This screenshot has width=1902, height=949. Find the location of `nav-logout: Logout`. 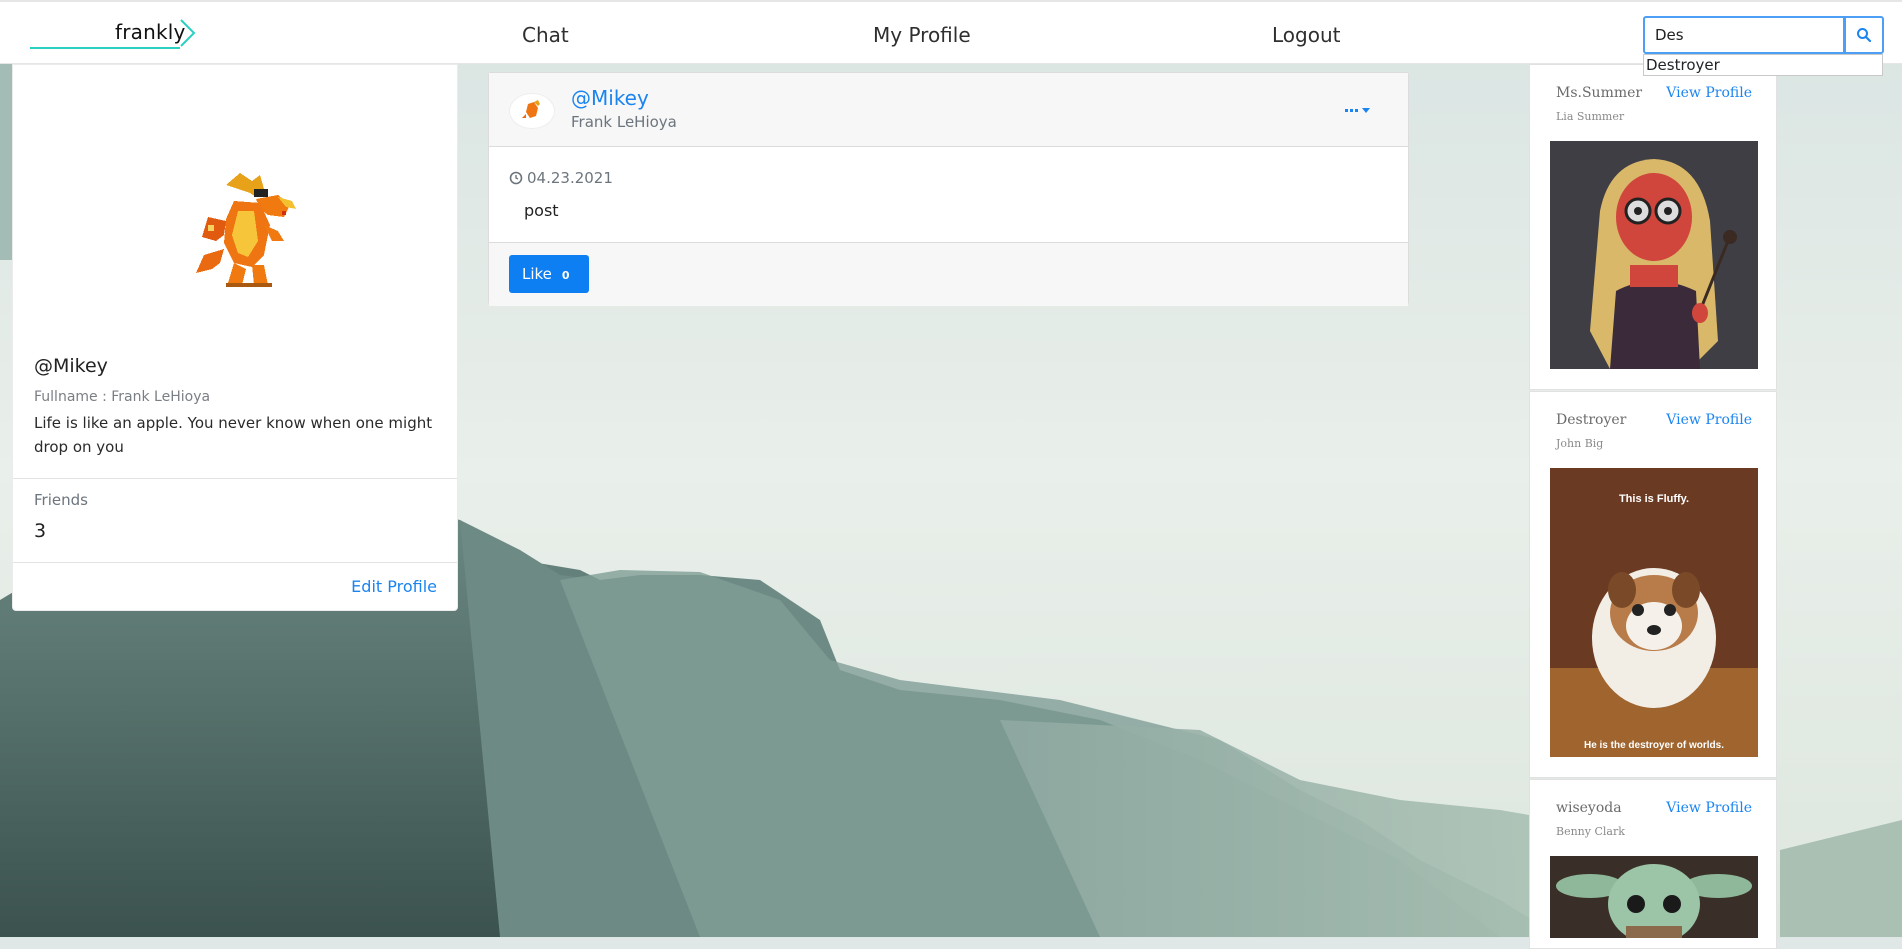

nav-logout: Logout is located at coordinates (1306, 35).